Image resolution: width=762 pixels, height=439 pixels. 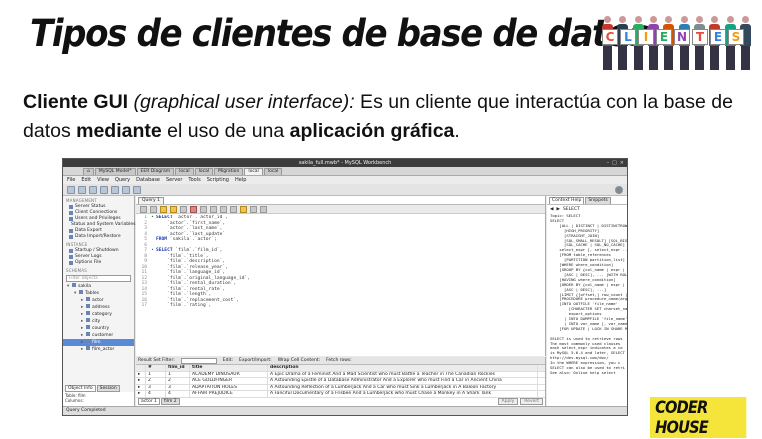 What do you see at coordinates (137, 189) in the screenshot?
I see `create-procedure-icon` at bounding box center [137, 189].